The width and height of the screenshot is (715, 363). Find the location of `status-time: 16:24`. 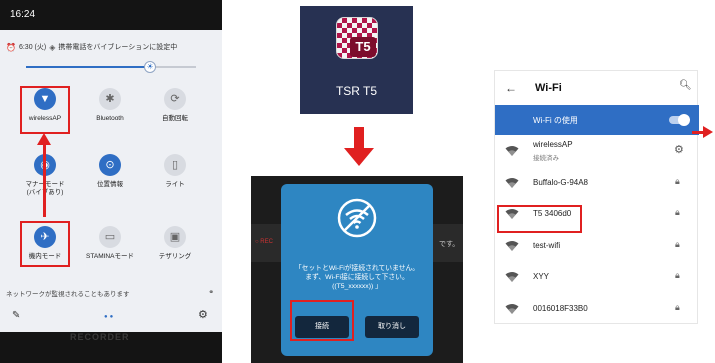

status-time: 16:24 is located at coordinates (23, 14).